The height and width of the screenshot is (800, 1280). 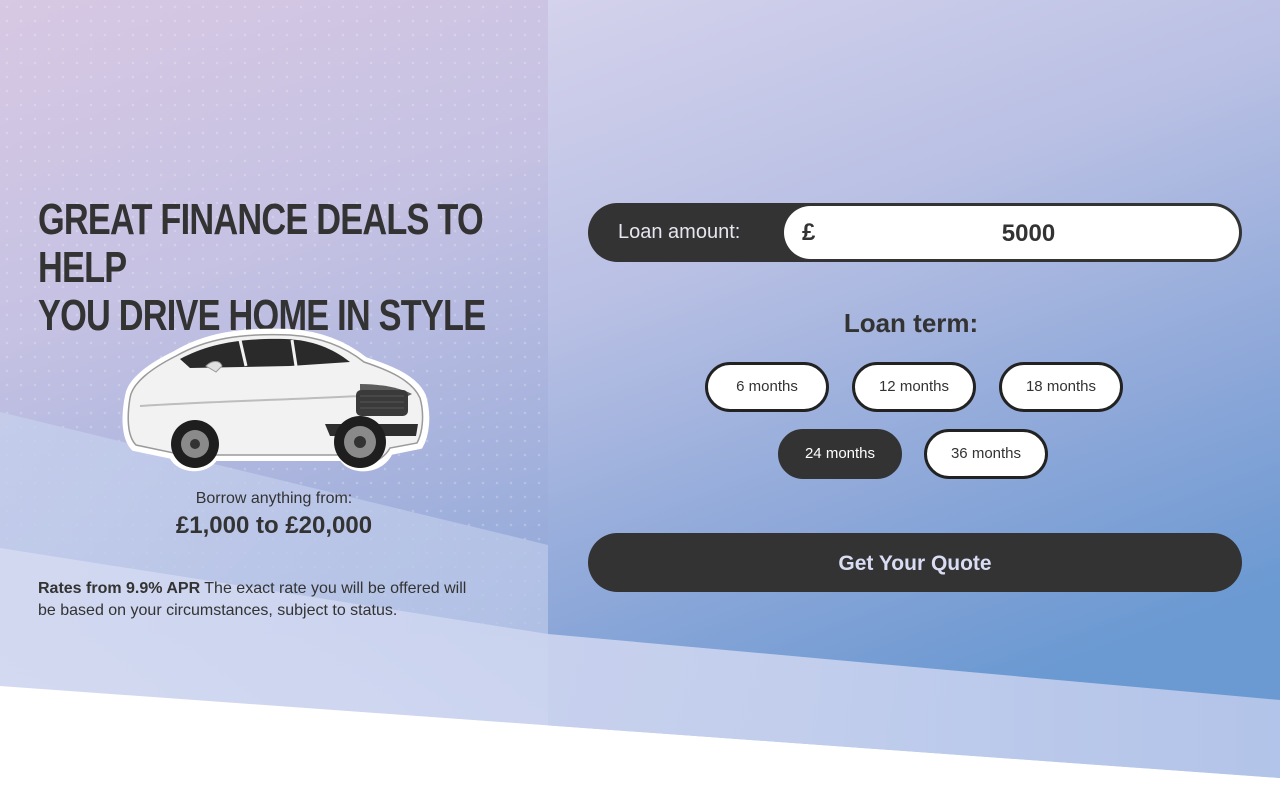 What do you see at coordinates (679, 232) in the screenshot?
I see `loan-amount-label: Loan amount:` at bounding box center [679, 232].